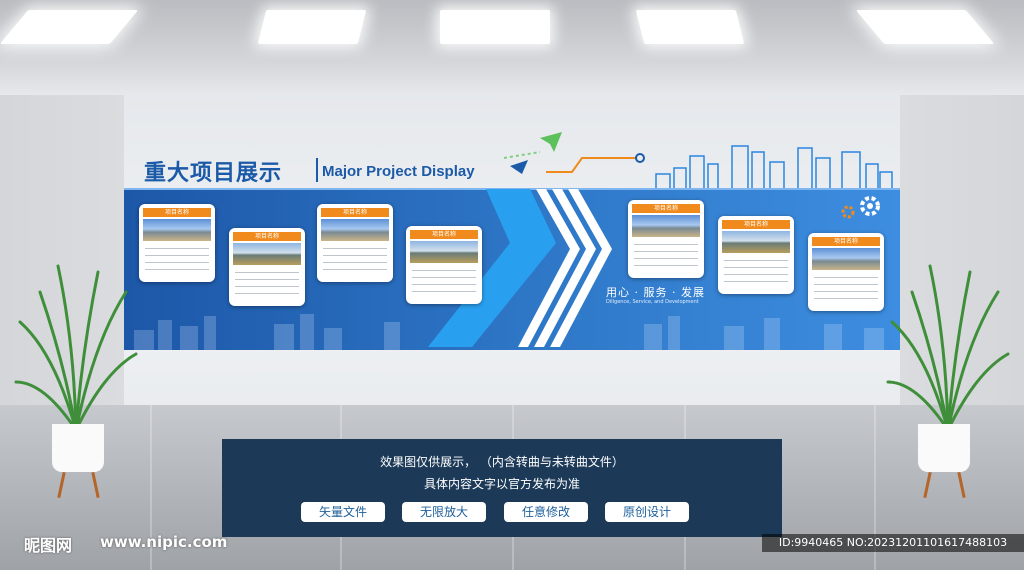 This screenshot has height=570, width=1024. Describe the element at coordinates (948, 348) in the screenshot. I see `plant-right-icon` at that location.